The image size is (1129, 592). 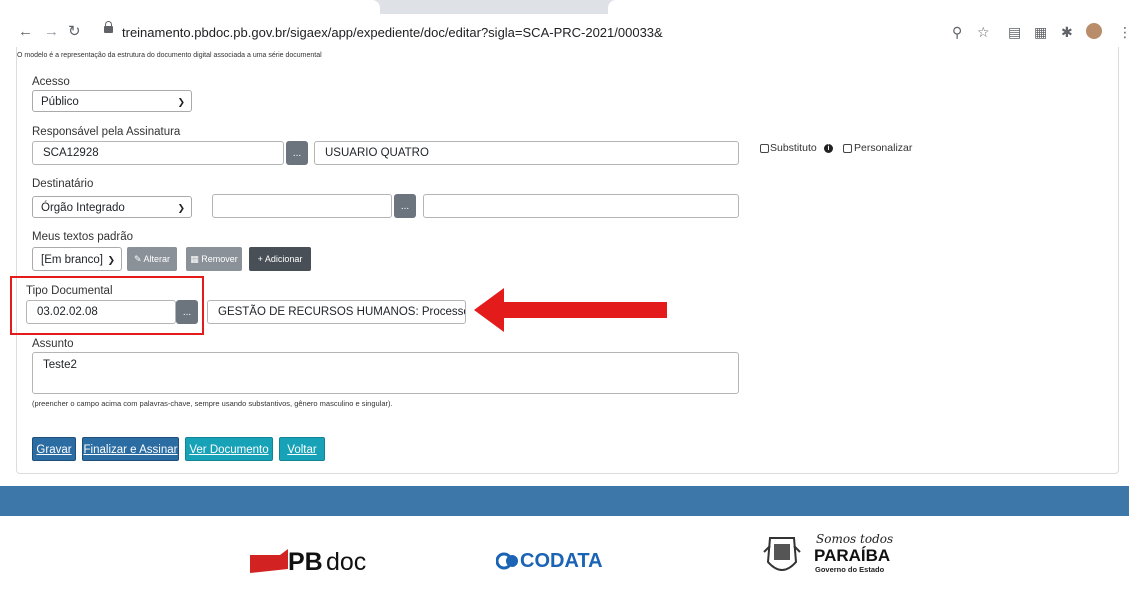 What do you see at coordinates (507, 561) in the screenshot?
I see `codata-mark-icon` at bounding box center [507, 561].